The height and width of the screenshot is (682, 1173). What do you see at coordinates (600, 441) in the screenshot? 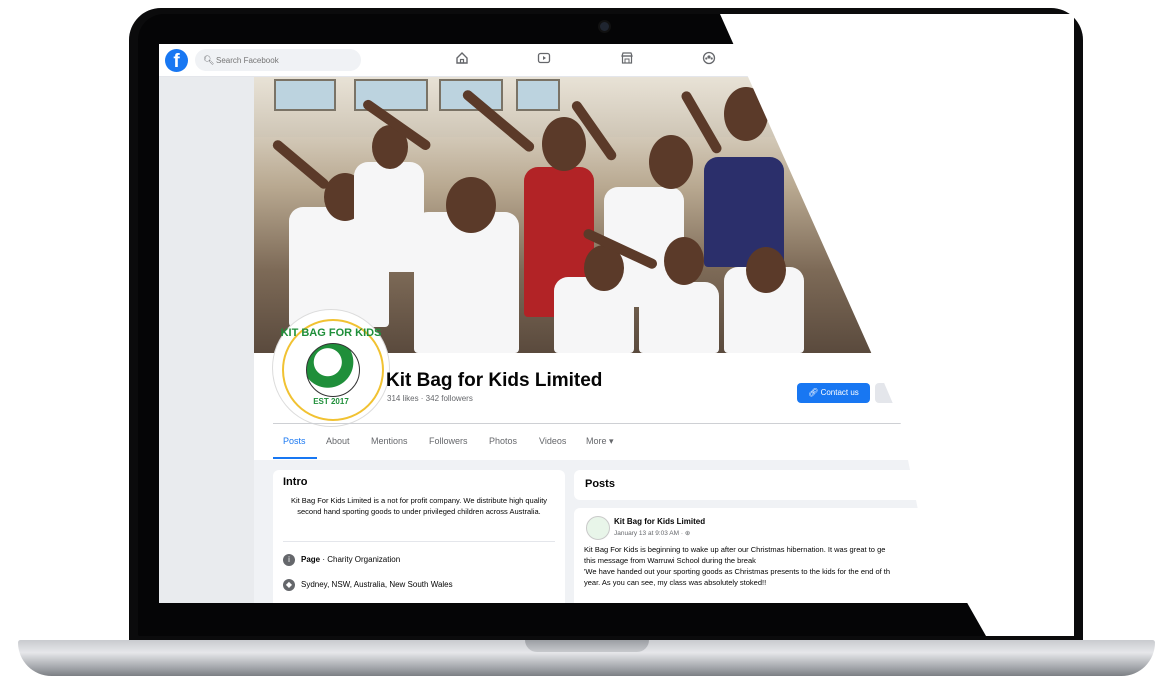
I see `tab-more: More ▾` at bounding box center [600, 441].